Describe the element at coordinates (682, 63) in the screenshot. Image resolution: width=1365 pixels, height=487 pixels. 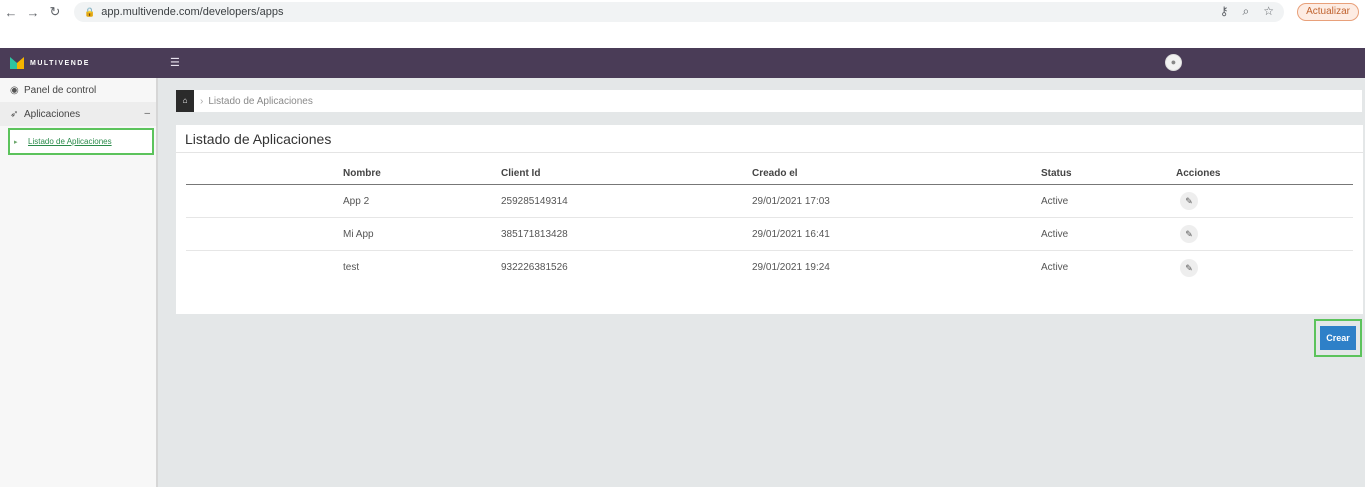
I see `app-header: MULTIVENDE ☰ ●` at that location.